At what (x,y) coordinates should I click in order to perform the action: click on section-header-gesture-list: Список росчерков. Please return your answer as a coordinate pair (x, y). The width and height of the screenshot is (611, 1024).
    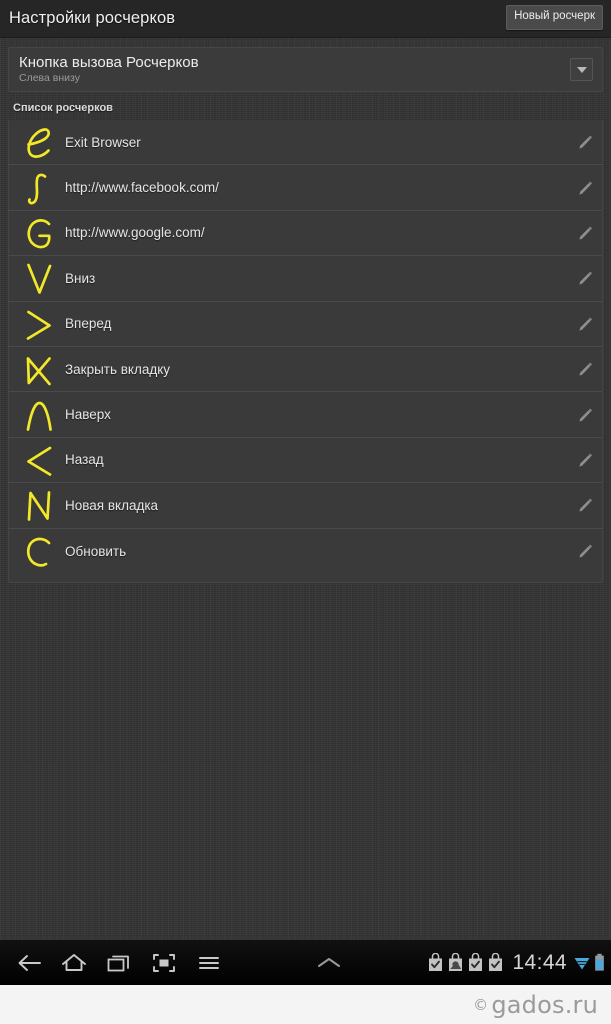
    Looking at the image, I should click on (305, 107).